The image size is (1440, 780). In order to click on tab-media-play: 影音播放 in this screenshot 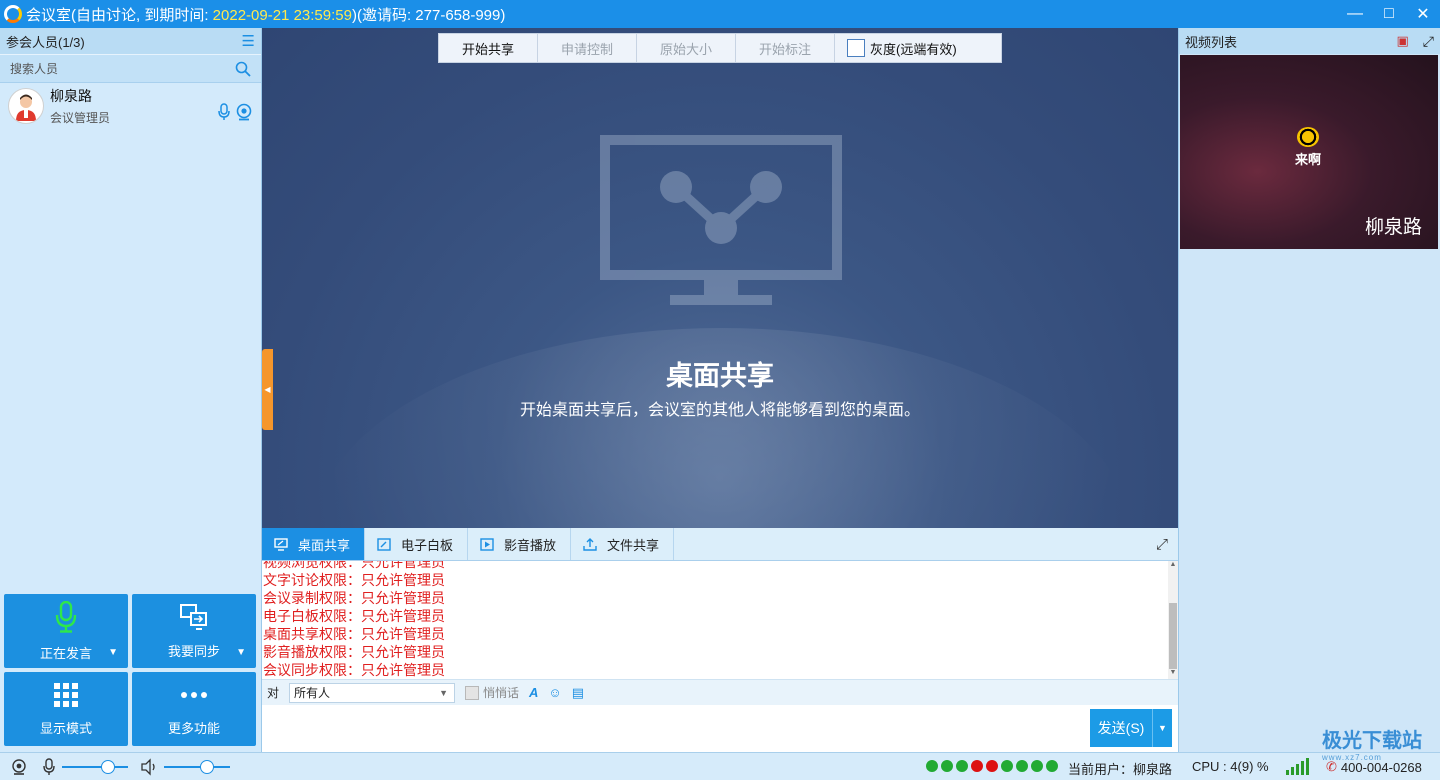, I will do `click(519, 544)`.